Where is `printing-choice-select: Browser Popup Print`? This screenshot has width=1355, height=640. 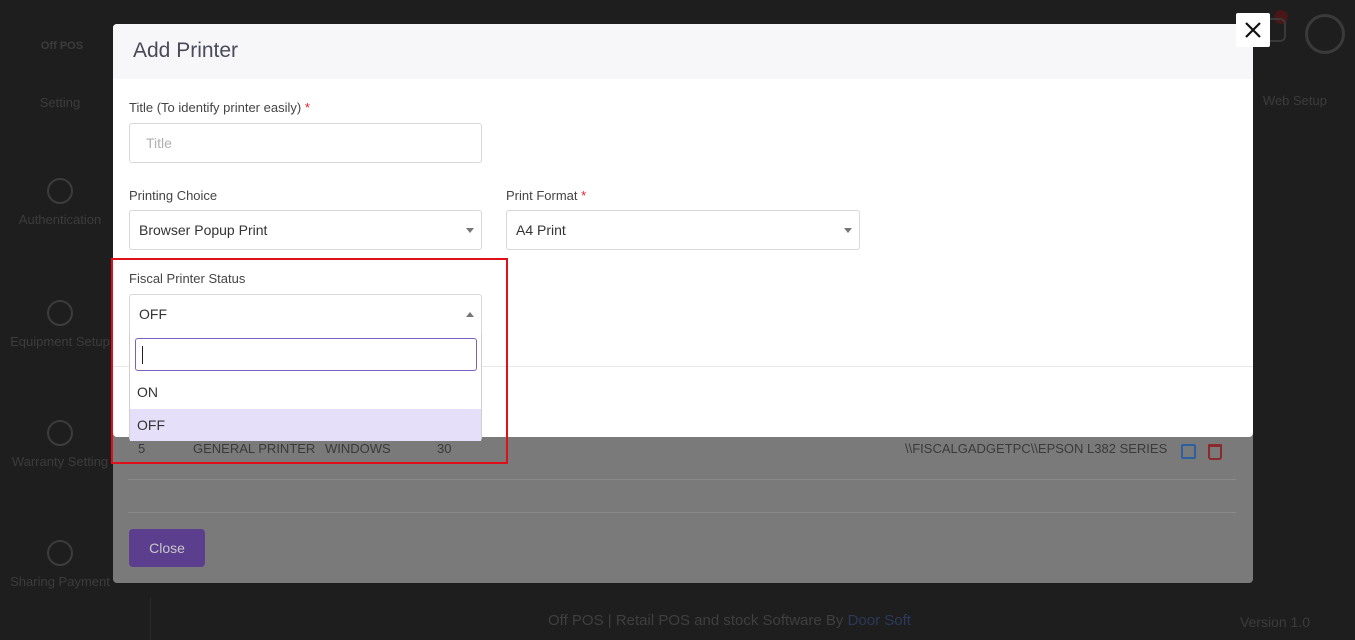 printing-choice-select: Browser Popup Print is located at coordinates (305, 230).